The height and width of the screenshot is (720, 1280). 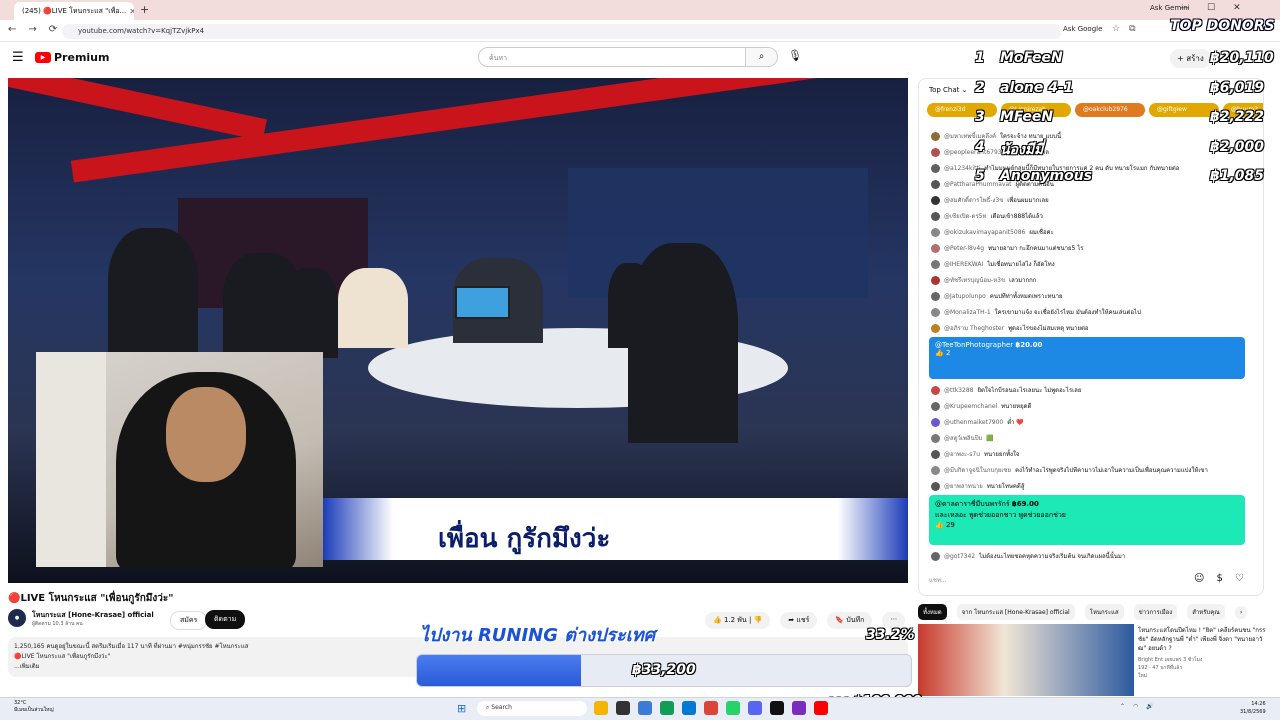 I want to click on heart-icon: ♡, so click(x=1239, y=578).